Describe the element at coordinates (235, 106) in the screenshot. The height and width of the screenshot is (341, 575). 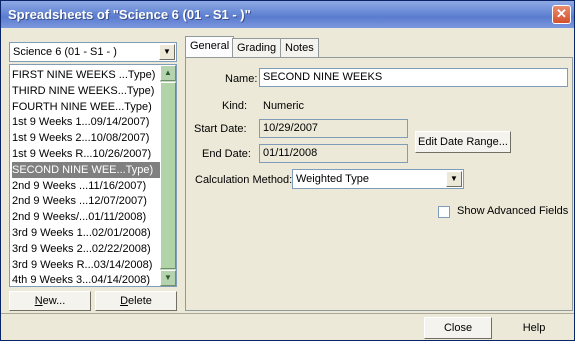
I see `kind-label: Kind:` at that location.